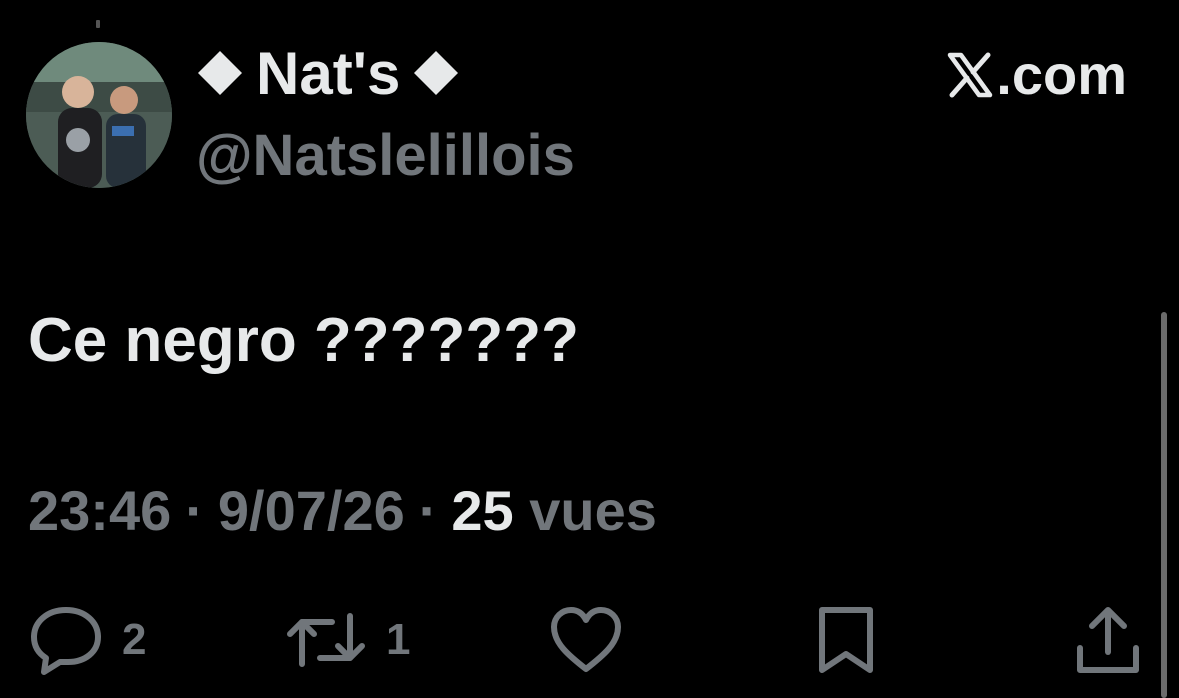 Image resolution: width=1179 pixels, height=698 pixels. What do you see at coordinates (66, 641) in the screenshot?
I see `reply-icon` at bounding box center [66, 641].